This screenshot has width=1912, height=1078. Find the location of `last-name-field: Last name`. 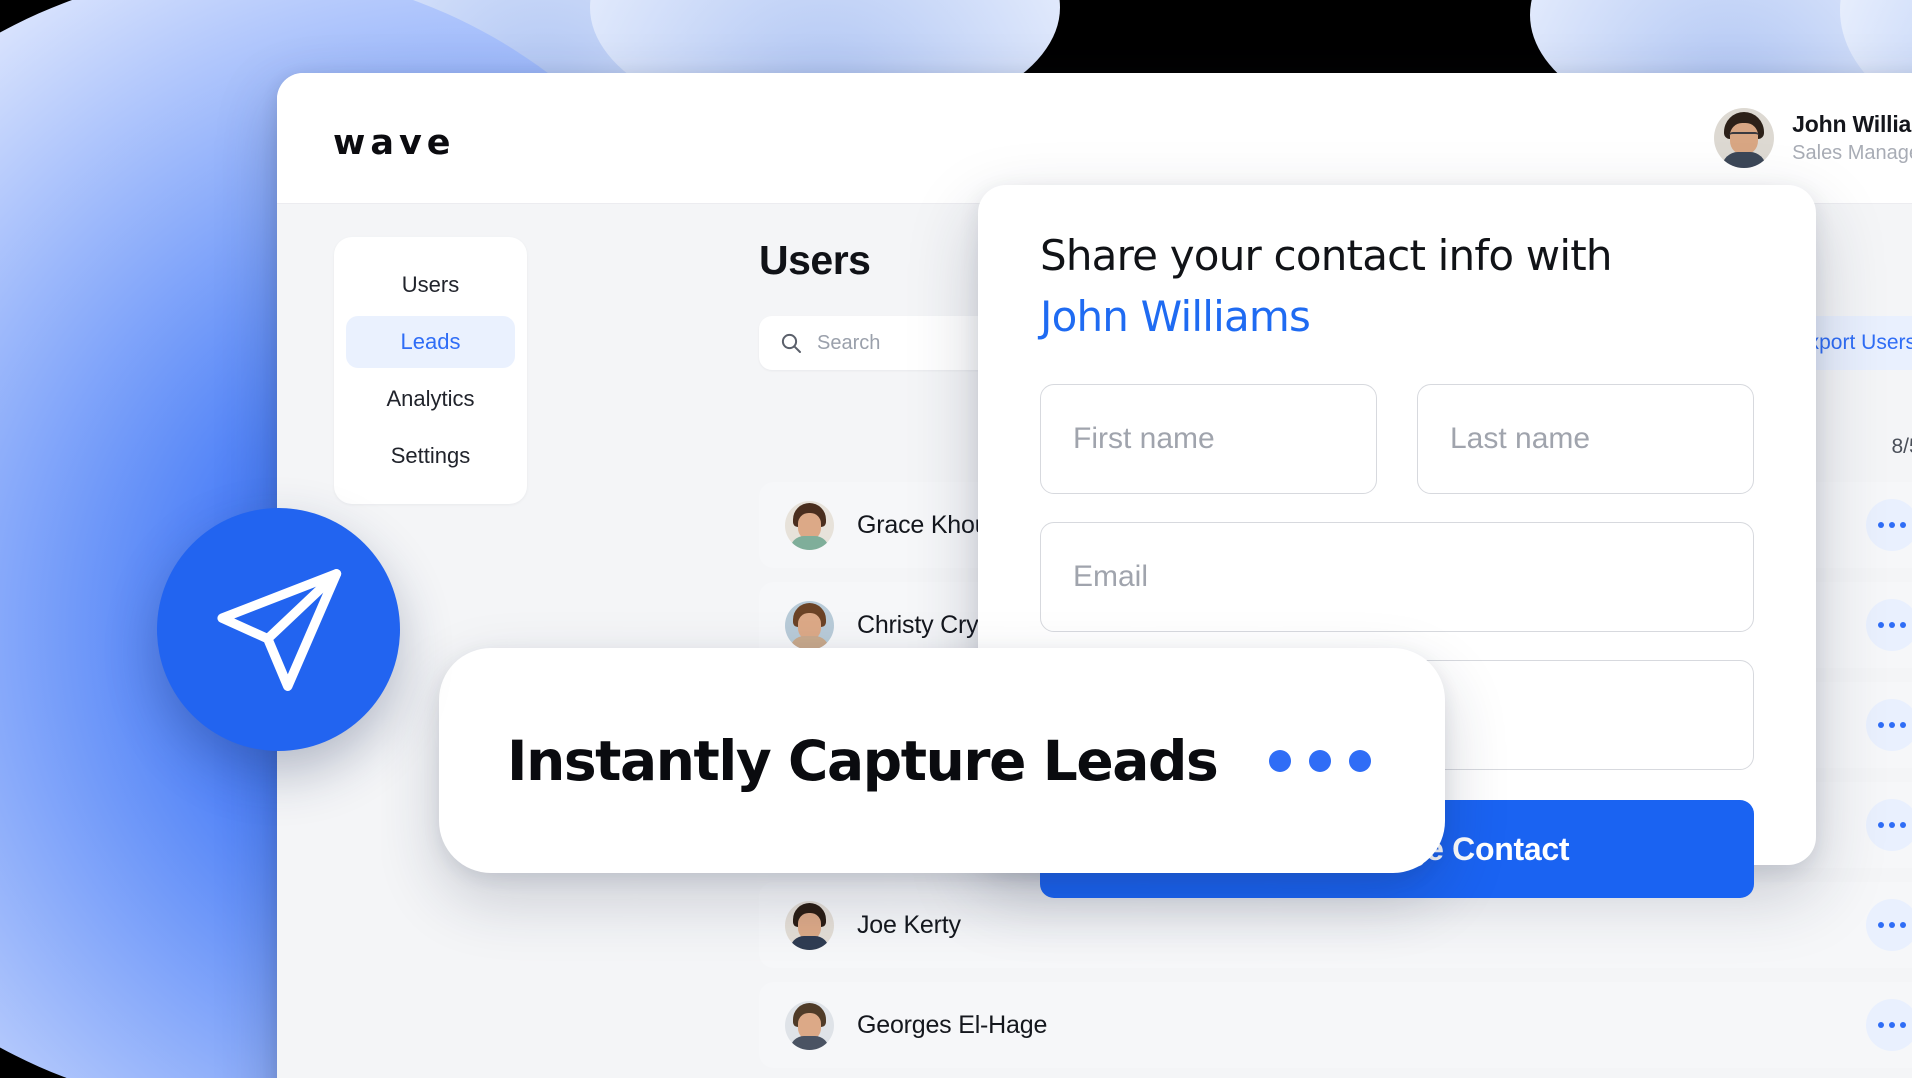

last-name-field: Last name is located at coordinates (1585, 439).